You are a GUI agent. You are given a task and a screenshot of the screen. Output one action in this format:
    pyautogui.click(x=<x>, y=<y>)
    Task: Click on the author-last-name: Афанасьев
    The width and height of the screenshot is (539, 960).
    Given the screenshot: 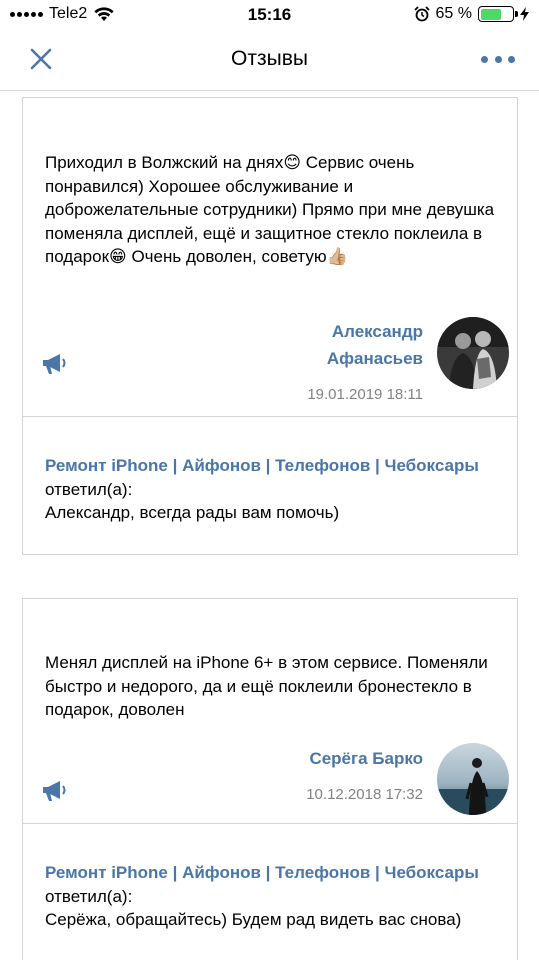 What is the action you would take?
    pyautogui.click(x=375, y=358)
    